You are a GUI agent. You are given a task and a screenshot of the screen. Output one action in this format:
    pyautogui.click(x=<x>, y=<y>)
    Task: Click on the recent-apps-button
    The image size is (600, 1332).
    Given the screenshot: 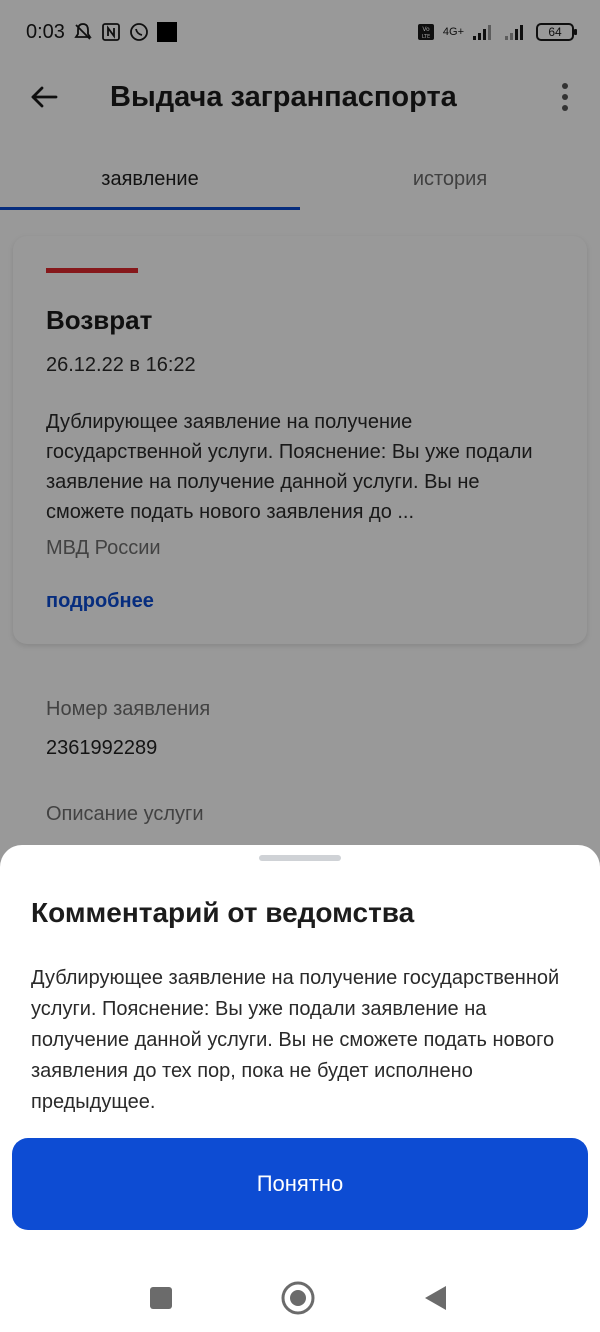 What is the action you would take?
    pyautogui.click(x=161, y=1298)
    